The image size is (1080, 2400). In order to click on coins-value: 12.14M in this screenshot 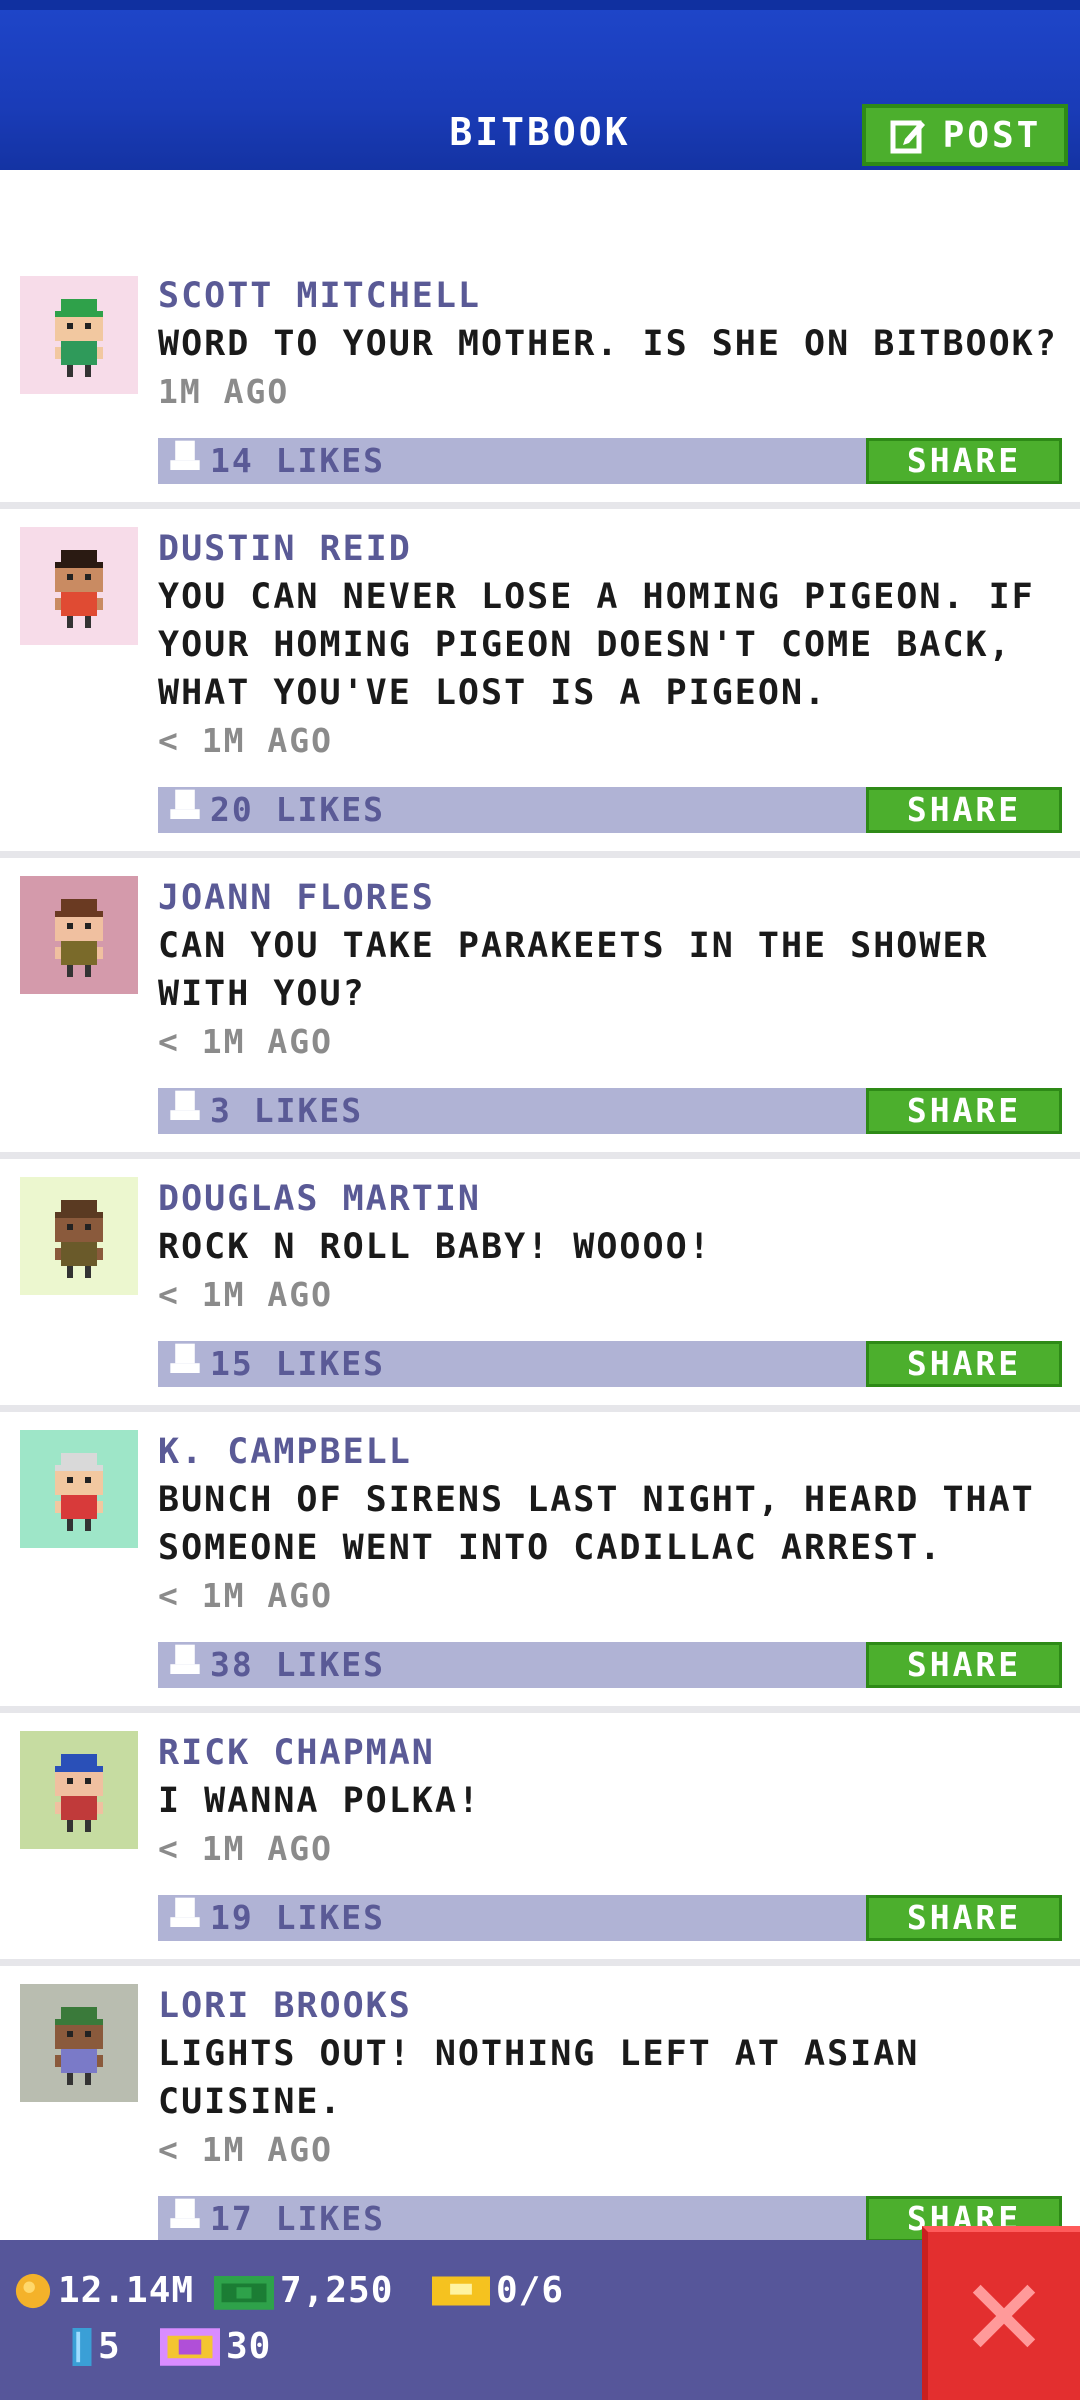, I will do `click(126, 2290)`.